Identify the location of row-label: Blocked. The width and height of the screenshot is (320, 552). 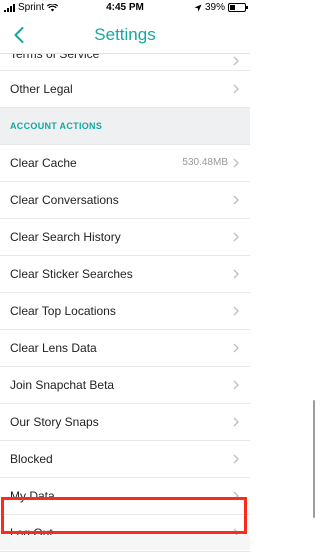
(31, 459).